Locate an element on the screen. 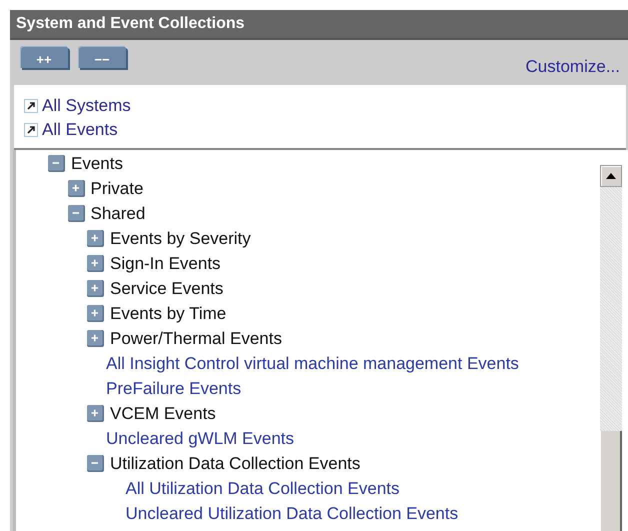 Image resolution: width=628 pixels, height=531 pixels. tree-folder: Events is located at coordinates (97, 164).